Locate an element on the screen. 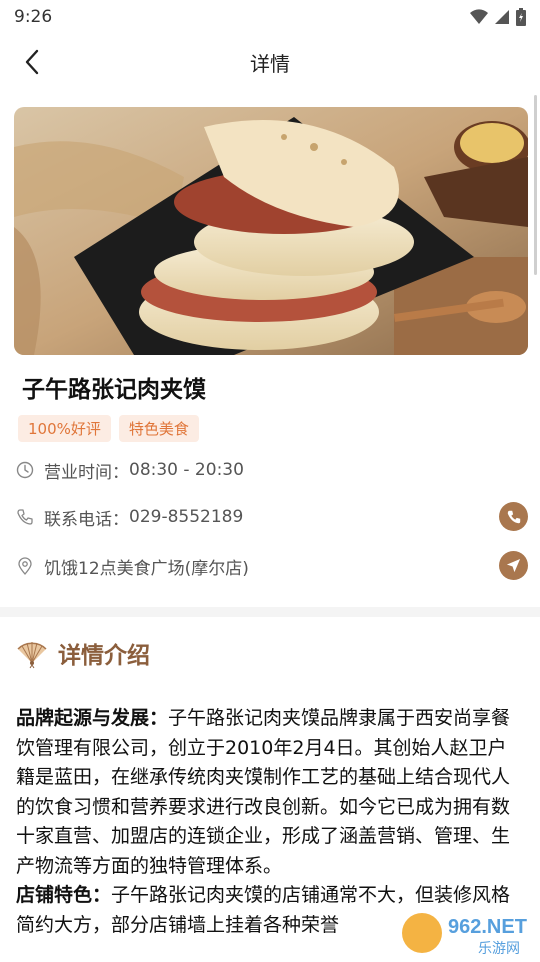 The width and height of the screenshot is (540, 962). phone-row: 联系电话： 029-8552189 is located at coordinates (272, 517).